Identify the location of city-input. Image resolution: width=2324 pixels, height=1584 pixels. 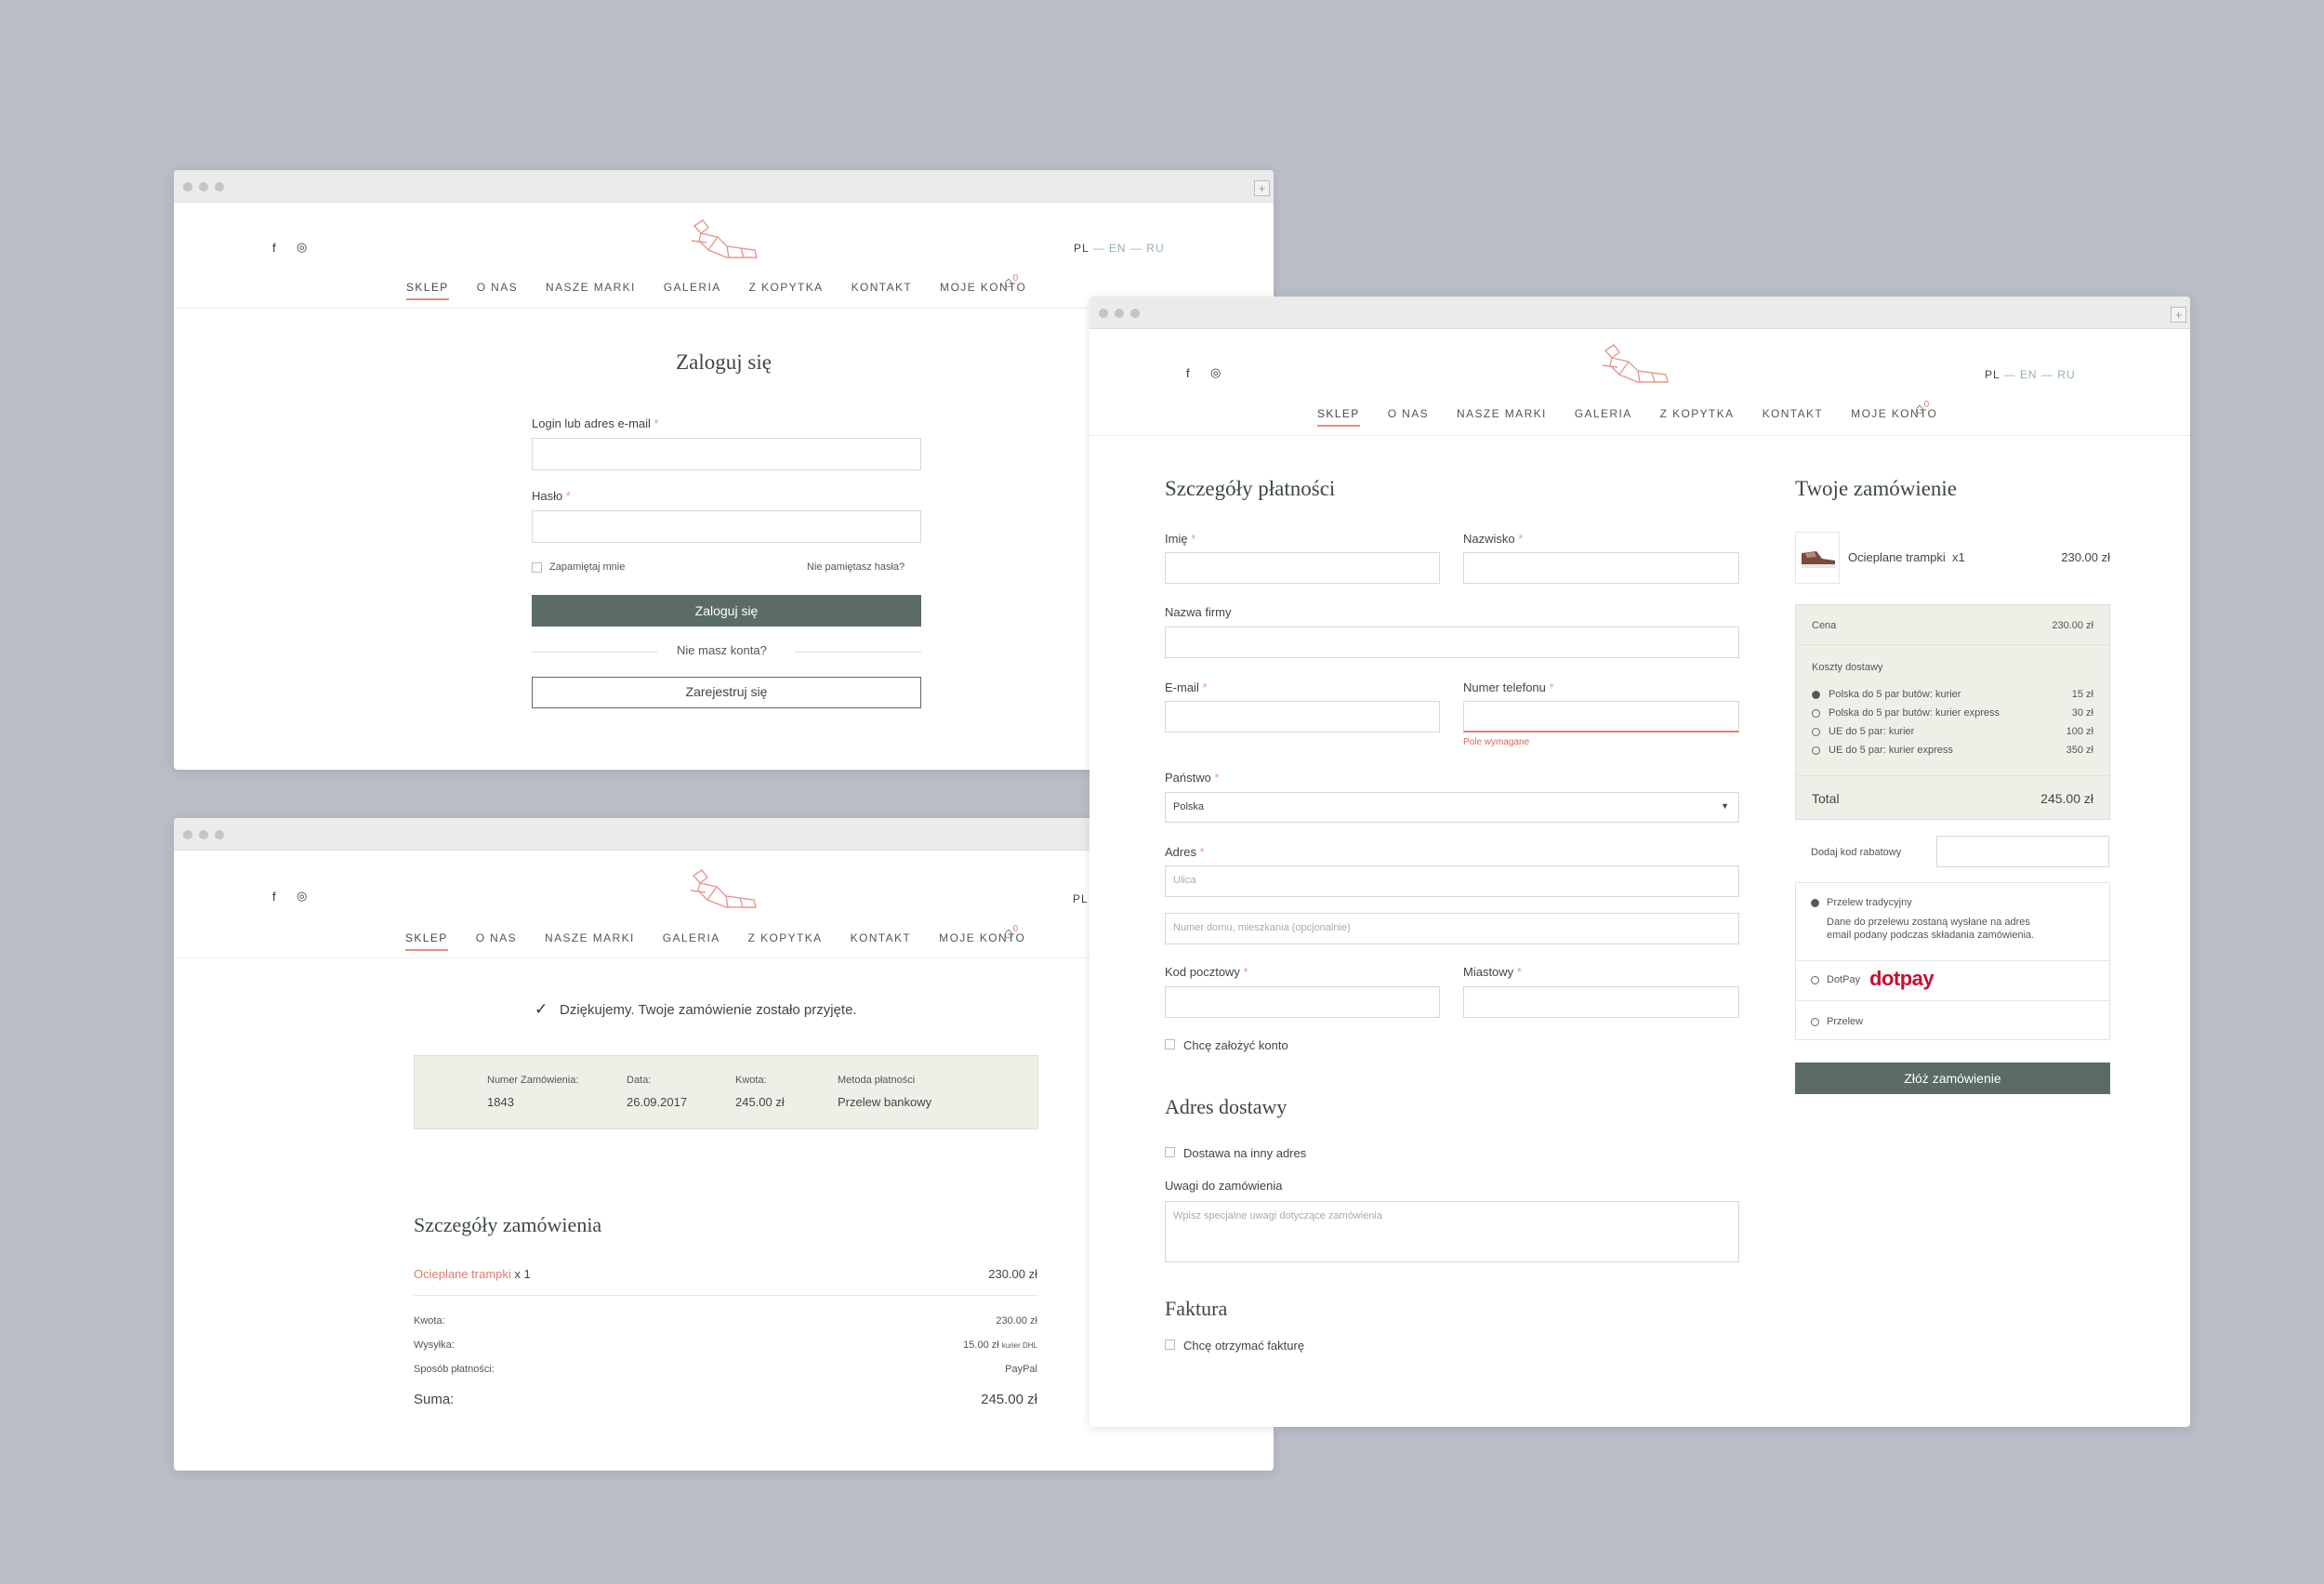
(1601, 1002).